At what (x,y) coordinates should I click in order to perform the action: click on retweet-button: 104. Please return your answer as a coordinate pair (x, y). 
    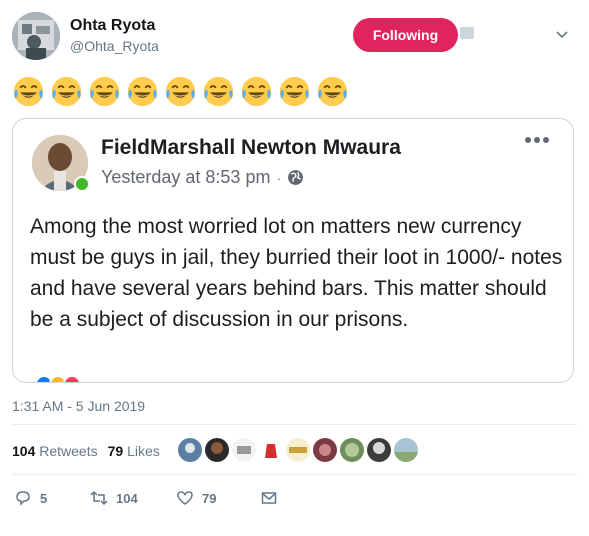
    Looking at the image, I should click on (133, 498).